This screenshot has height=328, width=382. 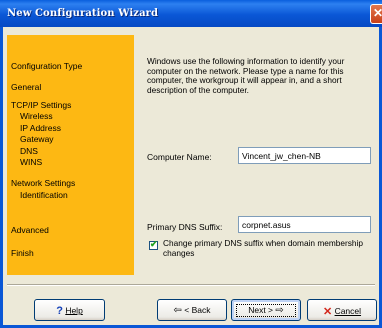 I want to click on close-icon: ✕, so click(x=377, y=13).